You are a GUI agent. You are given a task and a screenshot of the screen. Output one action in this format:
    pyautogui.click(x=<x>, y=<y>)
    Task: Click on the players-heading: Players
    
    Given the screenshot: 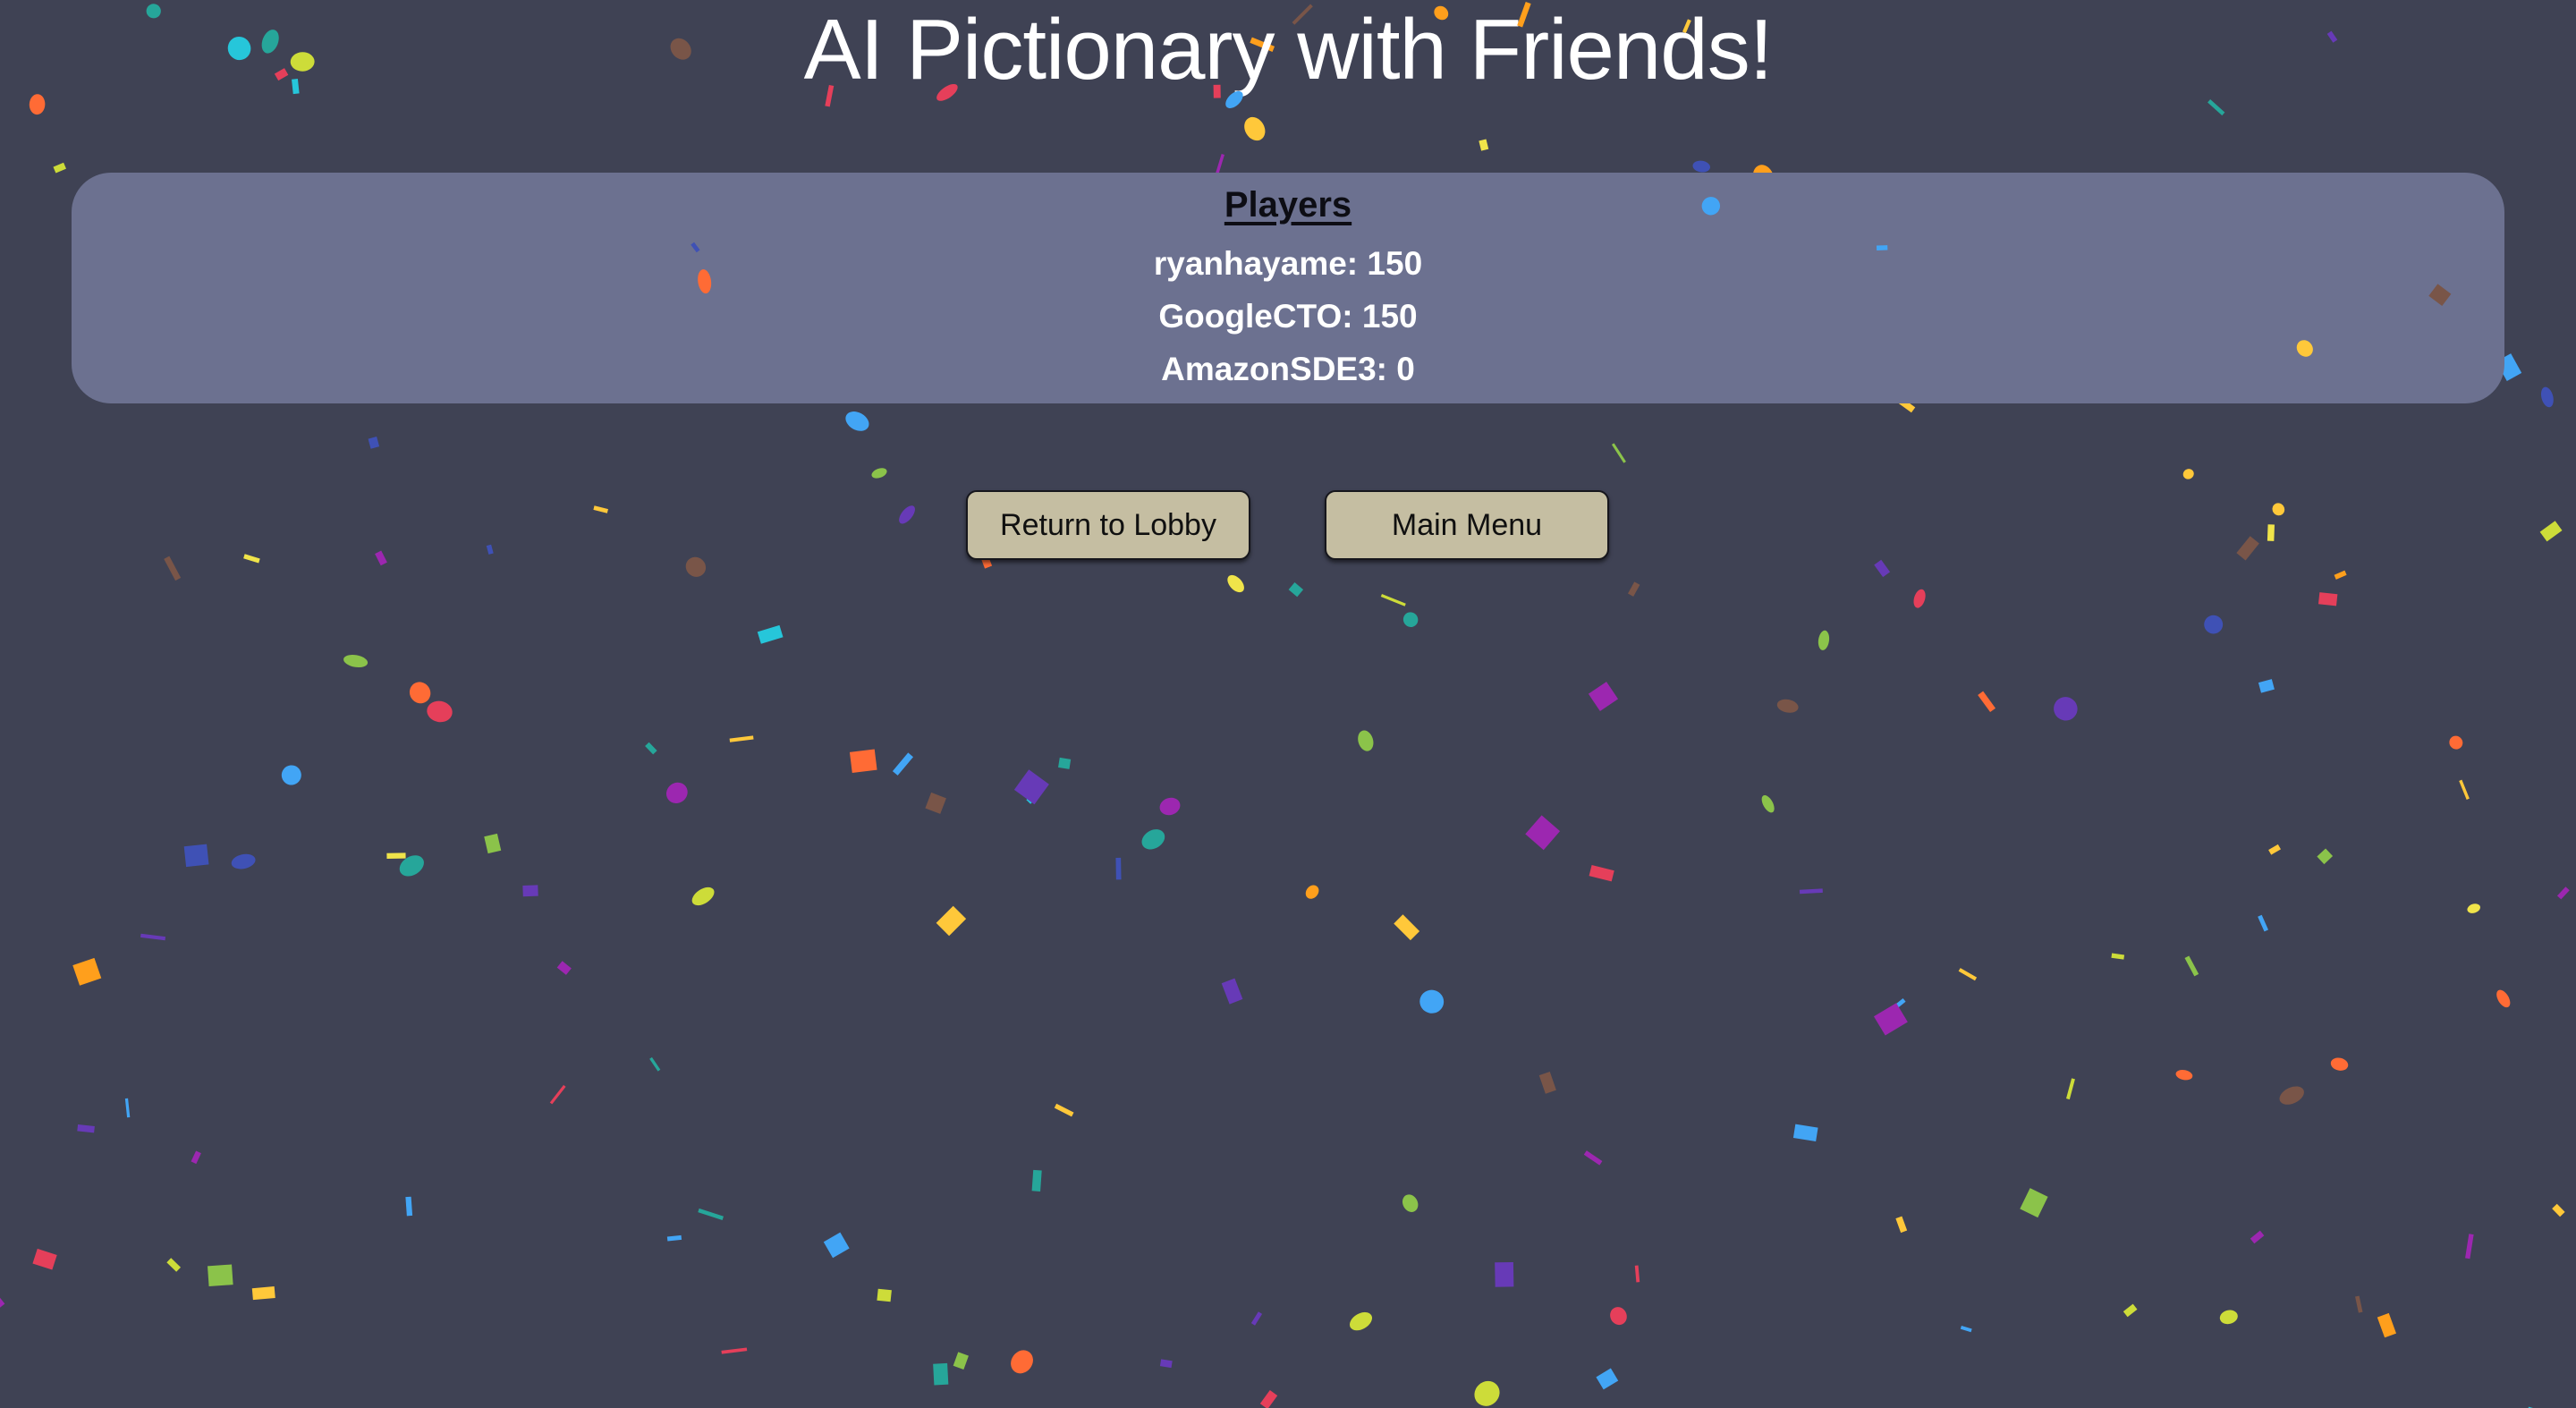 What is the action you would take?
    pyautogui.click(x=1288, y=205)
    